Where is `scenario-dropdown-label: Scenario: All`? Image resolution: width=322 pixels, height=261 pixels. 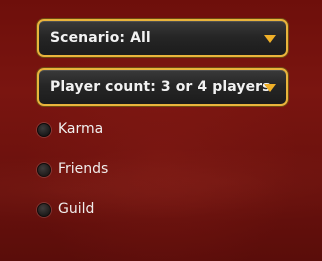
scenario-dropdown-label: Scenario: All is located at coordinates (100, 38).